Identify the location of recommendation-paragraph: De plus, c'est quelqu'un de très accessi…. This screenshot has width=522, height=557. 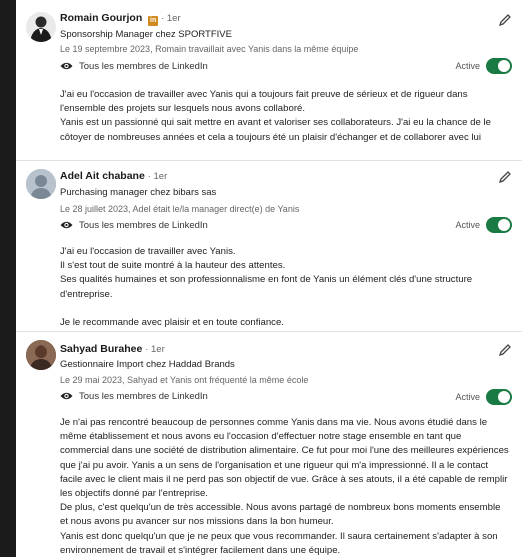
(280, 515).